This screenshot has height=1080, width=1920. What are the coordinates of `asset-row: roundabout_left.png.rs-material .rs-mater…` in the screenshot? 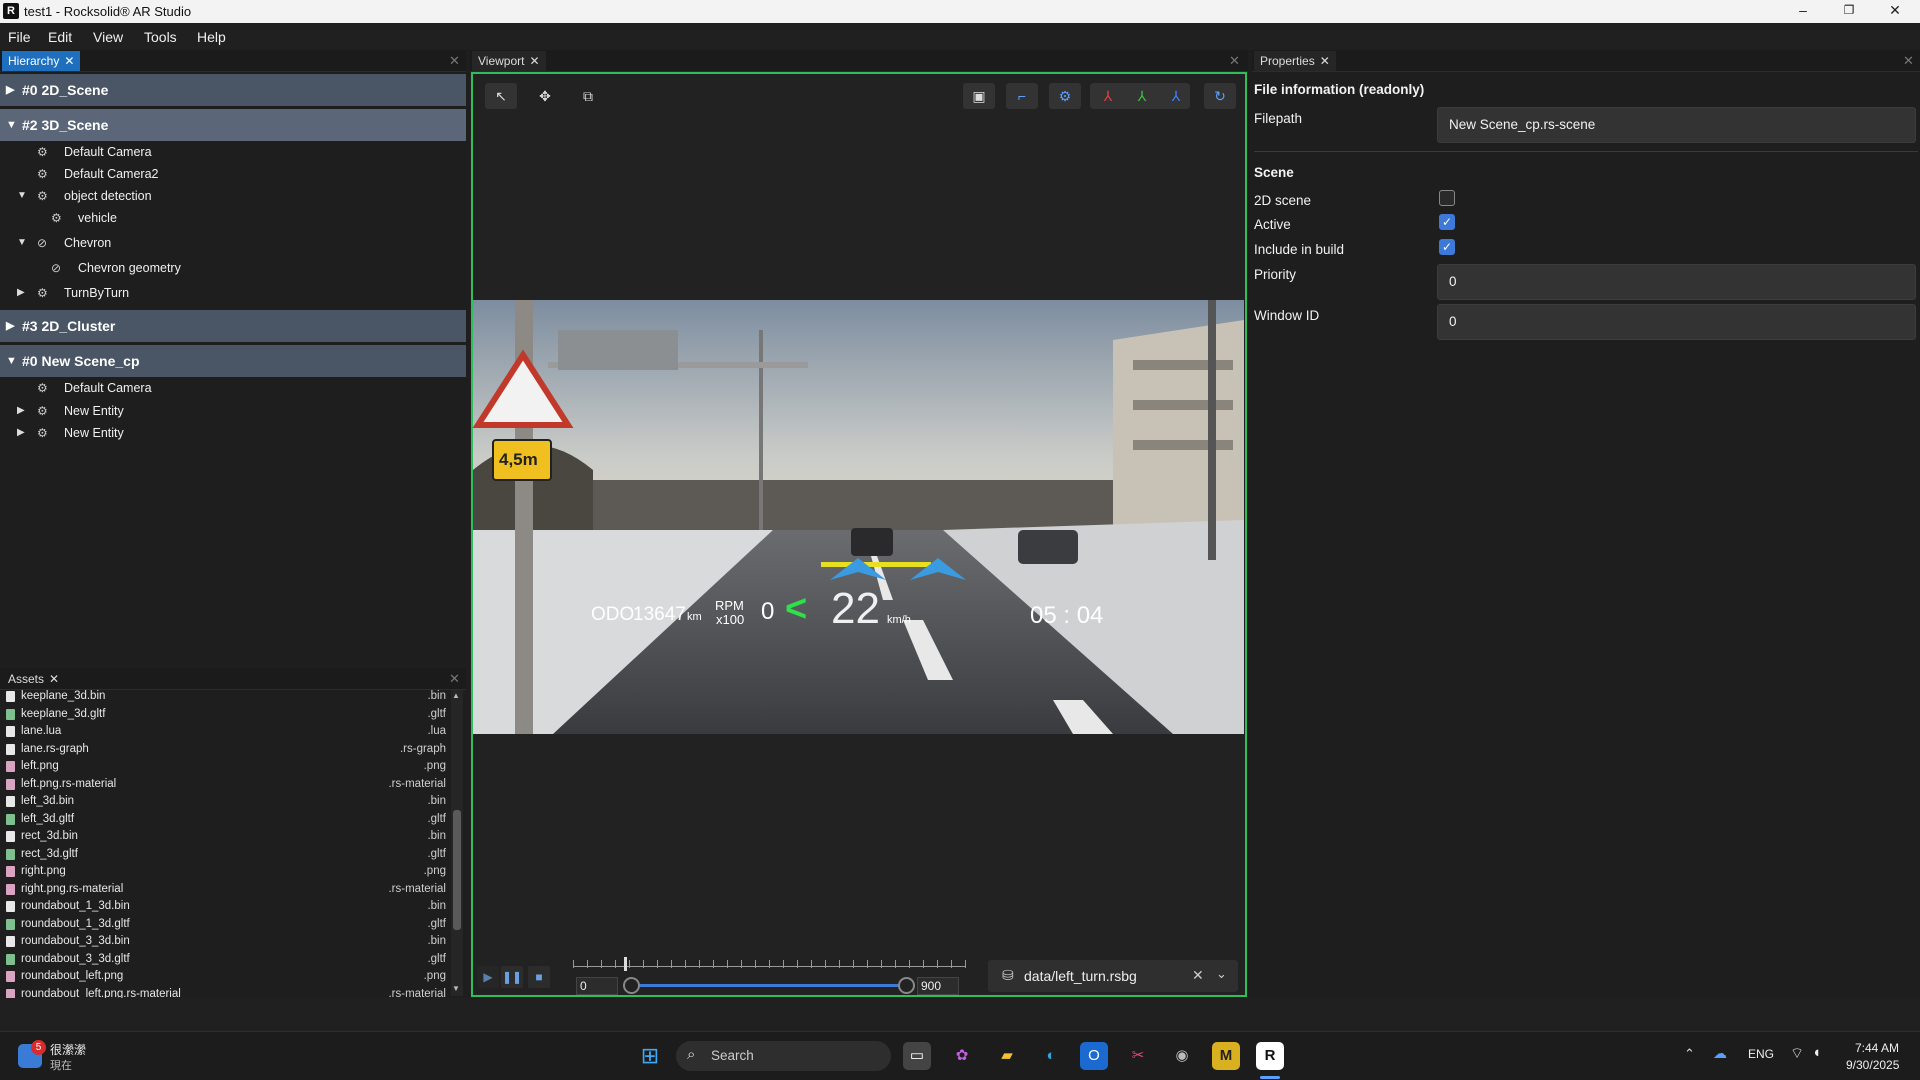 It's located at (224, 992).